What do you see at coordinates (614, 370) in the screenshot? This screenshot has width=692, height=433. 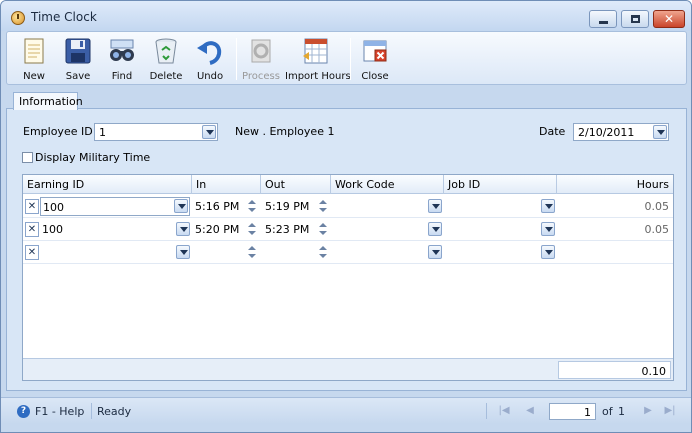 I see `total-hours: 0.10` at bounding box center [614, 370].